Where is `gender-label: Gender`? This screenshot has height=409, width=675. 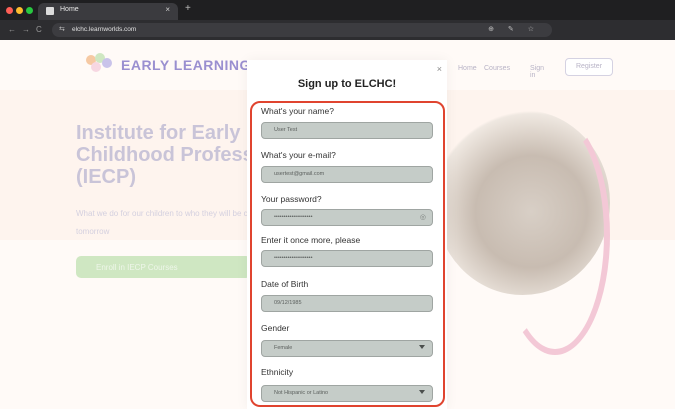
gender-label: Gender is located at coordinates (275, 328).